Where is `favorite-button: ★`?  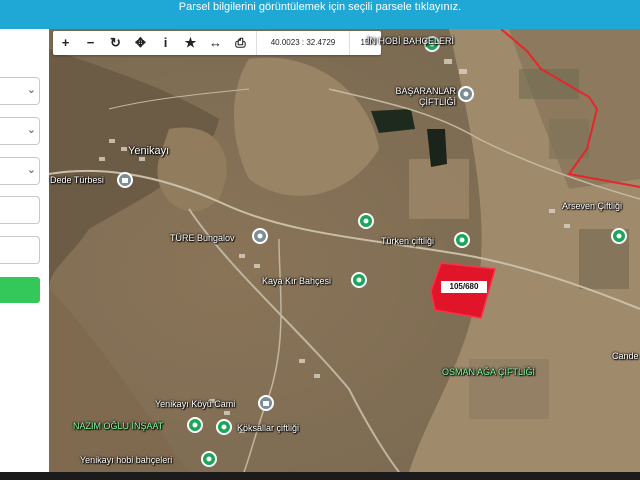 favorite-button: ★ is located at coordinates (190, 43).